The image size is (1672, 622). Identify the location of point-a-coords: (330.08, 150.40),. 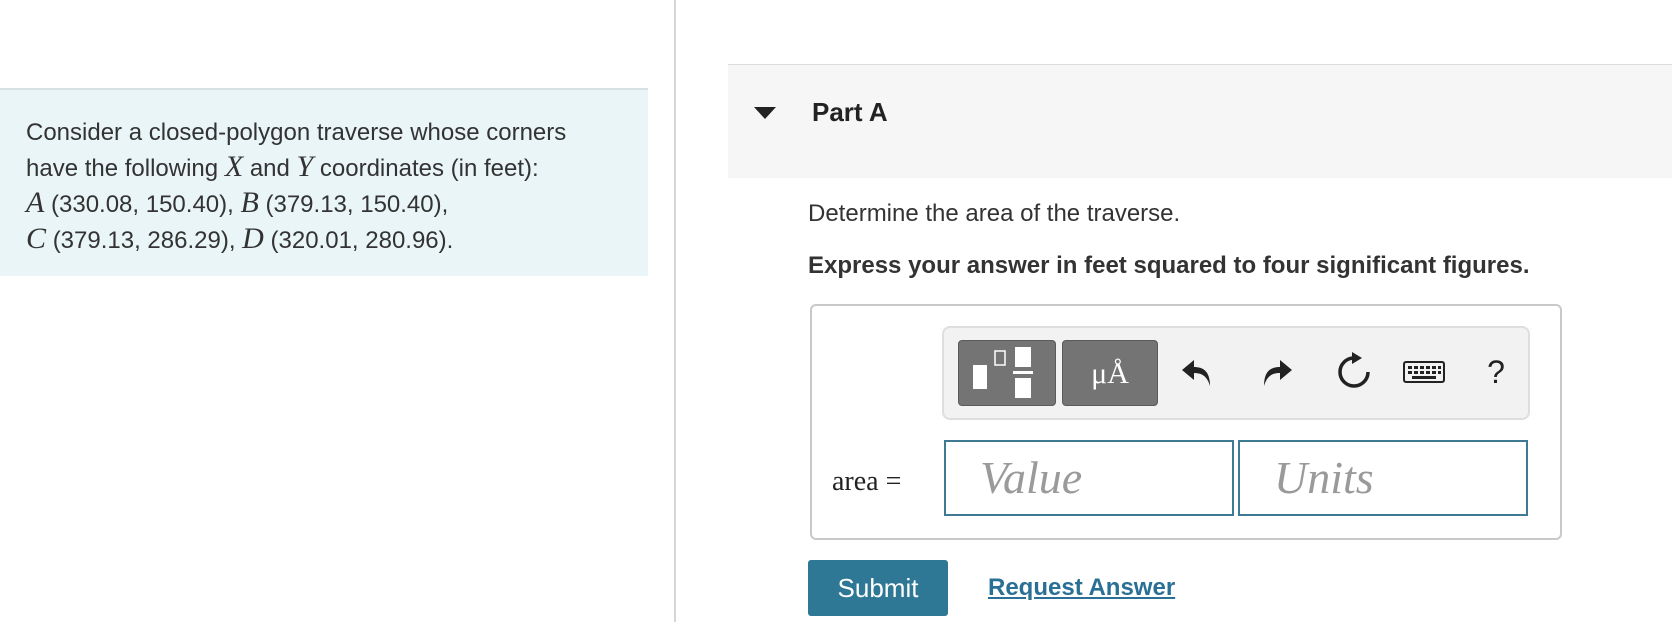
(142, 204).